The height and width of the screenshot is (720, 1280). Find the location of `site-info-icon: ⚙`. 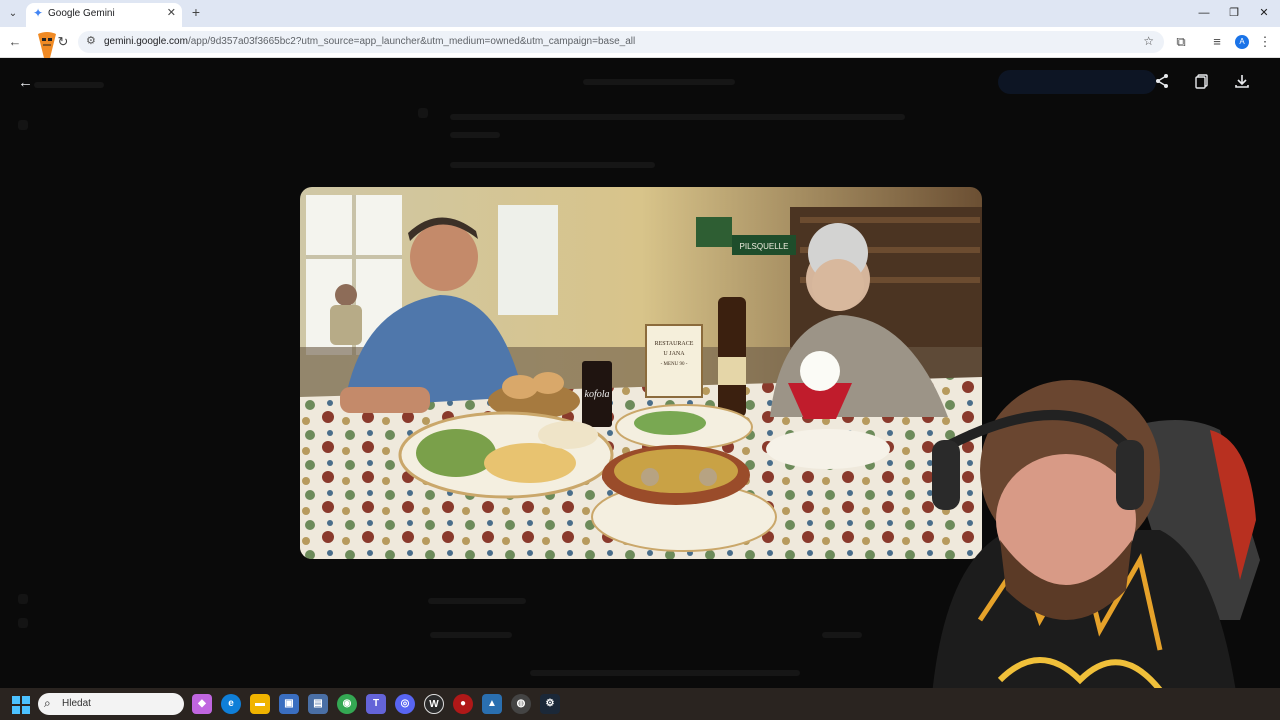

site-info-icon: ⚙ is located at coordinates (91, 40).